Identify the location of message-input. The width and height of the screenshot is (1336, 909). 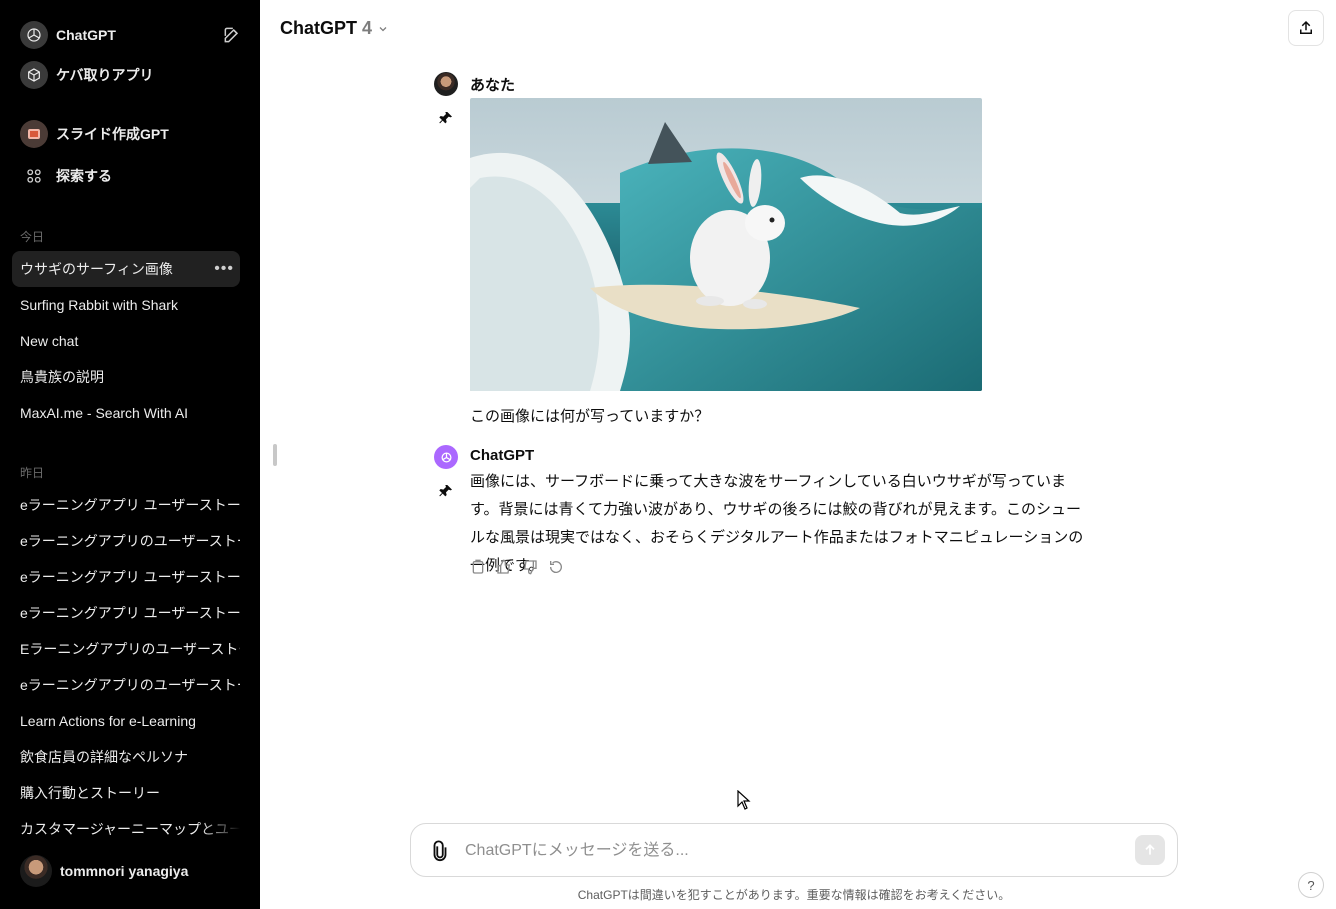
(785, 851).